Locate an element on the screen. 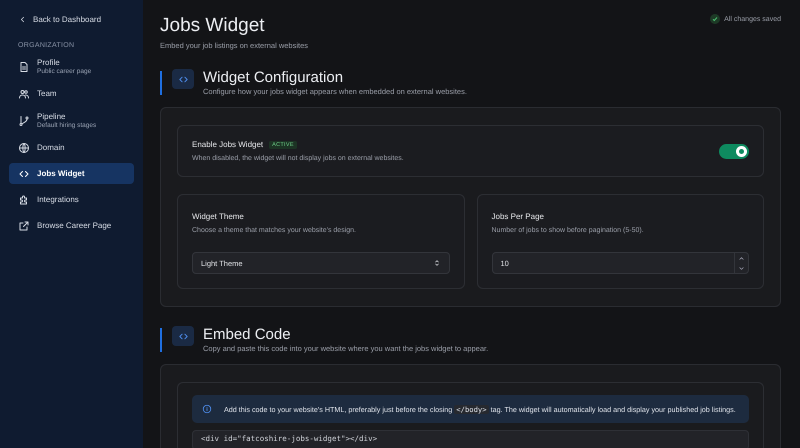 The image size is (800, 448). puzzle-icon is located at coordinates (24, 200).